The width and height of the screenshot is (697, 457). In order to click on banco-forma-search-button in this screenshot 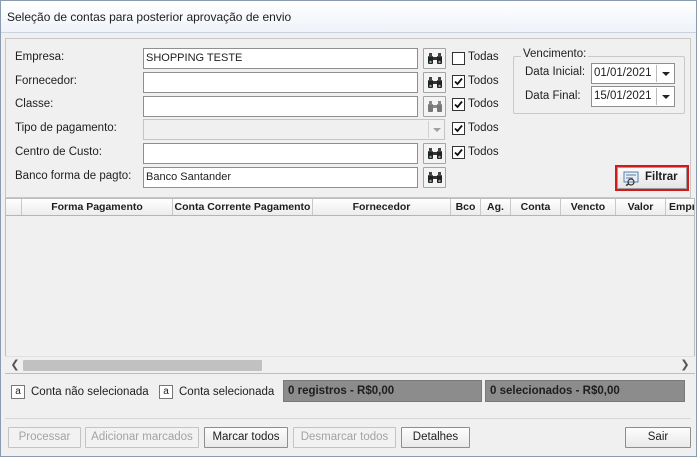, I will do `click(434, 177)`.